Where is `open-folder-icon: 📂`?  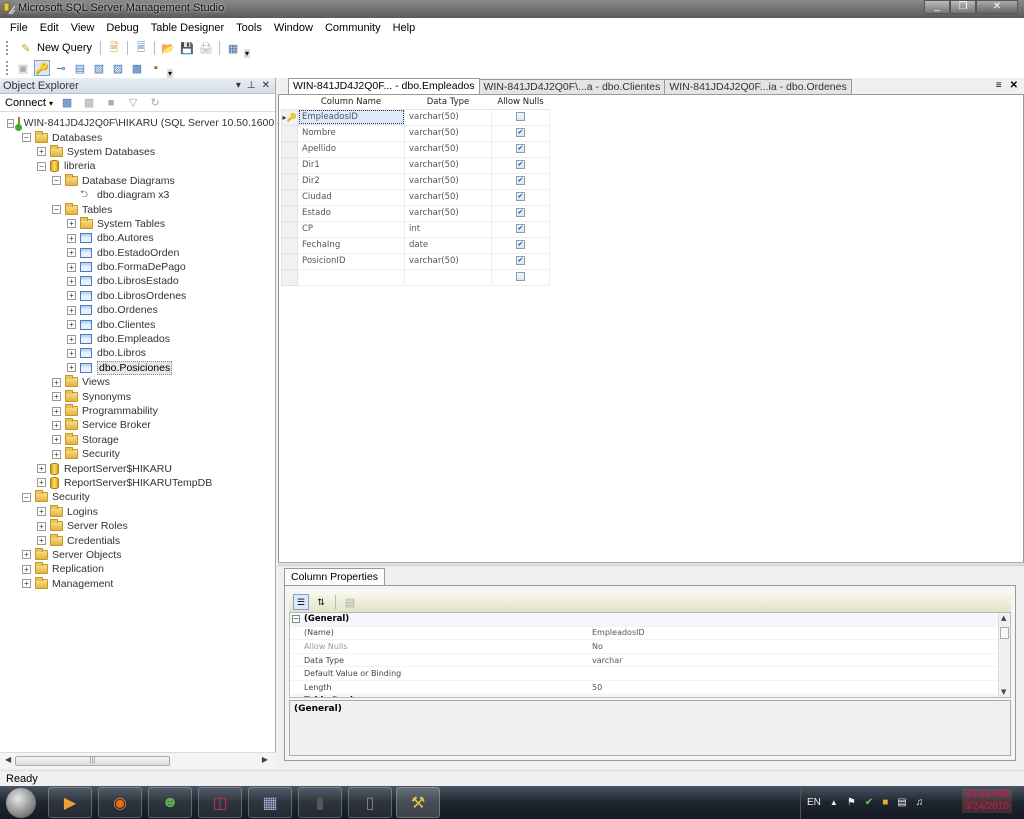 open-folder-icon: 📂 is located at coordinates (168, 48).